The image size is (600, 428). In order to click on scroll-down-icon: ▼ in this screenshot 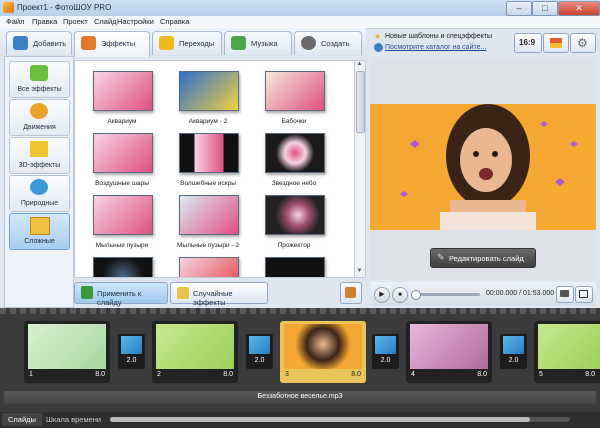, I will do `click(359, 272)`.